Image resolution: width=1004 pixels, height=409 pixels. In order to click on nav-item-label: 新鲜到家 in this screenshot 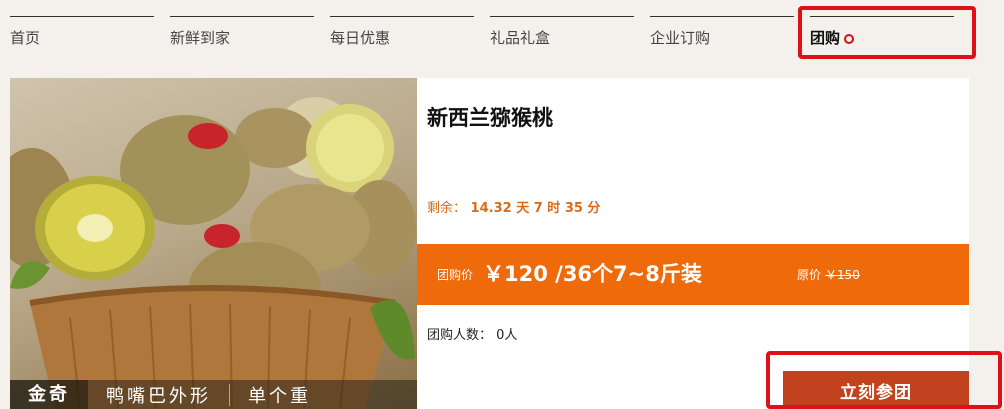, I will do `click(200, 38)`.